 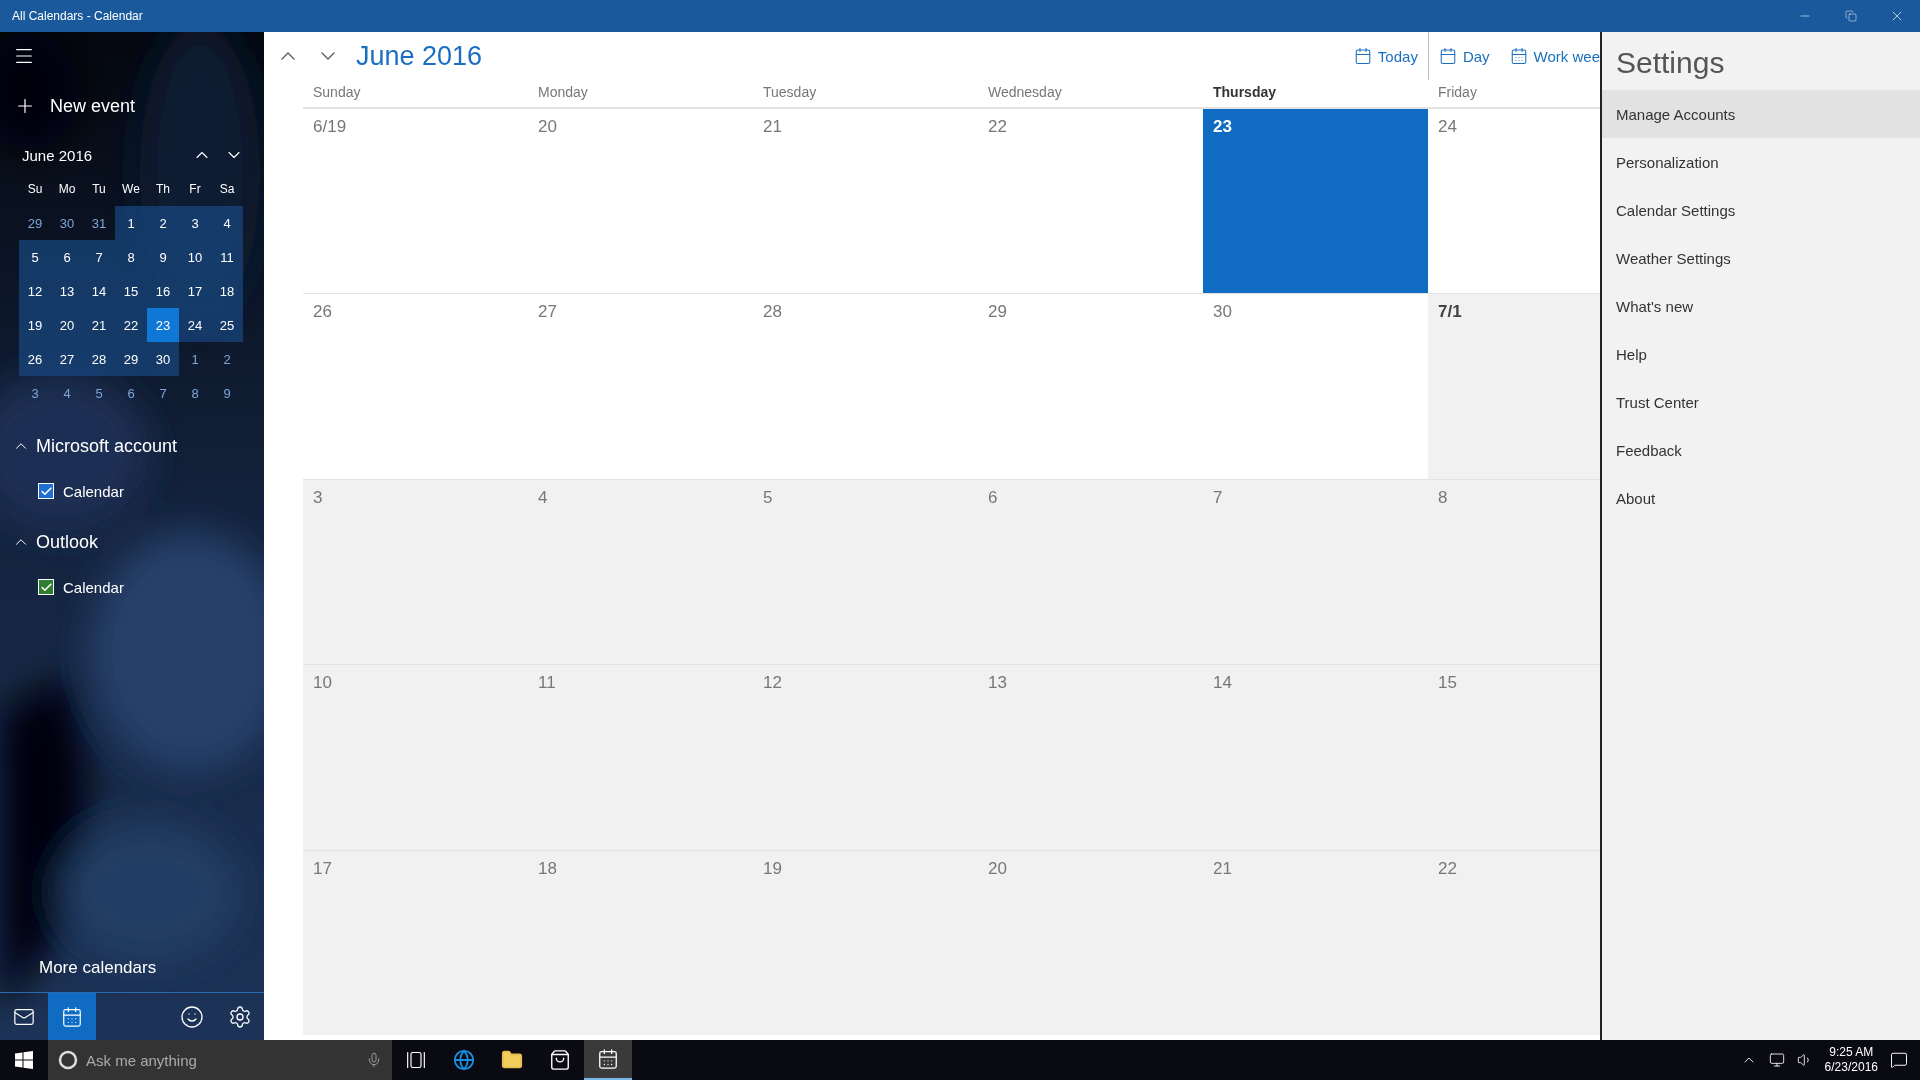 I want to click on weekday-label: Tu, so click(x=99, y=189).